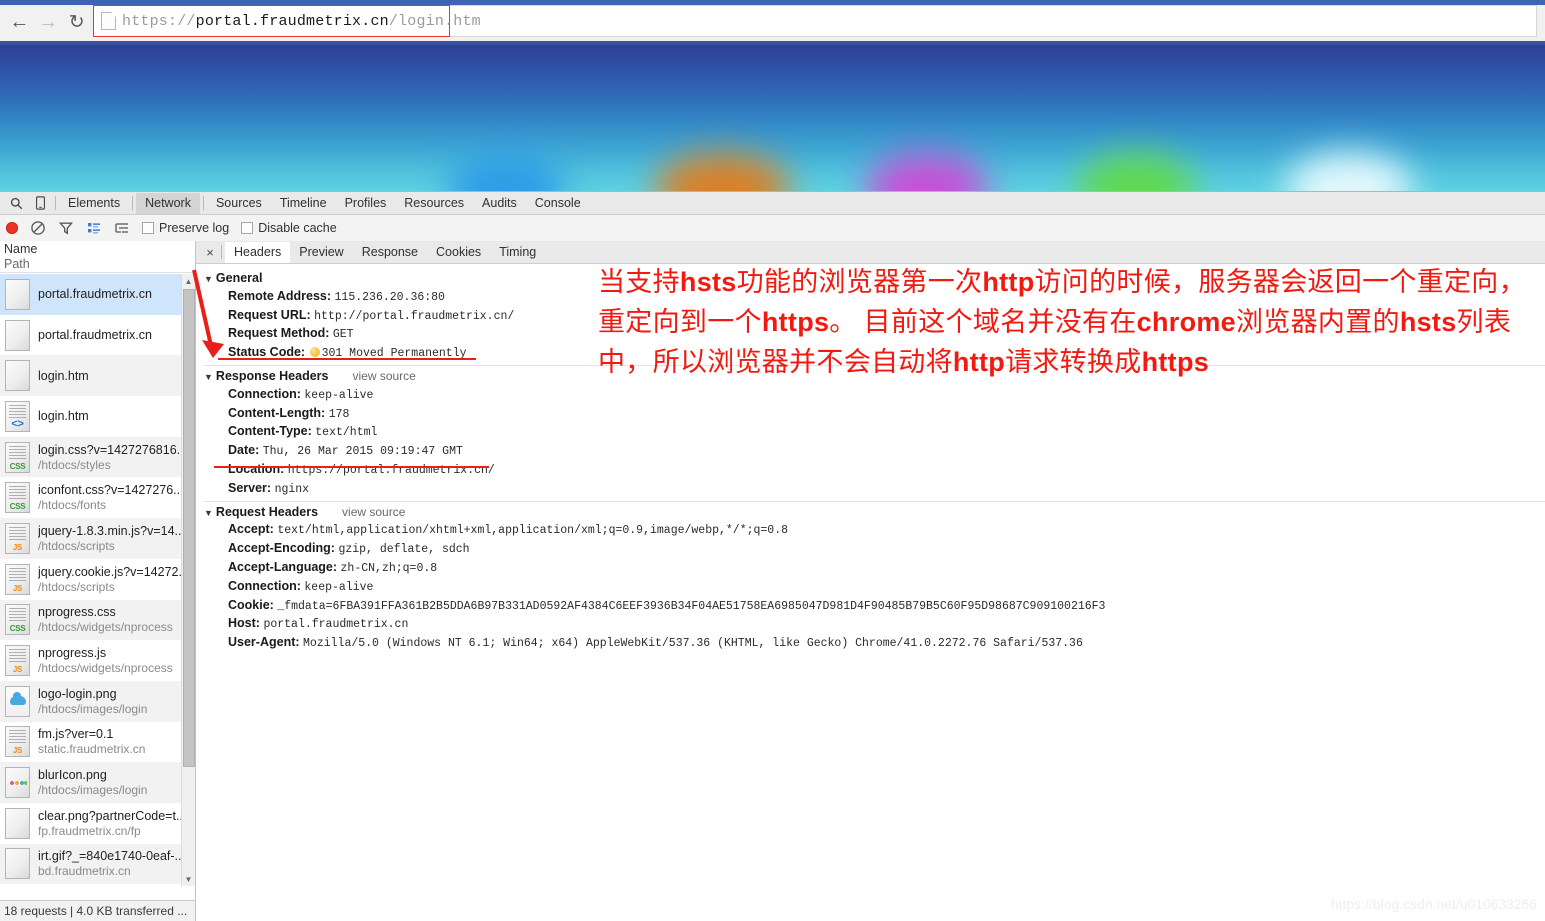  Describe the element at coordinates (336, 625) in the screenshot. I see `header-value: portal.fraudmetrix.cn` at that location.